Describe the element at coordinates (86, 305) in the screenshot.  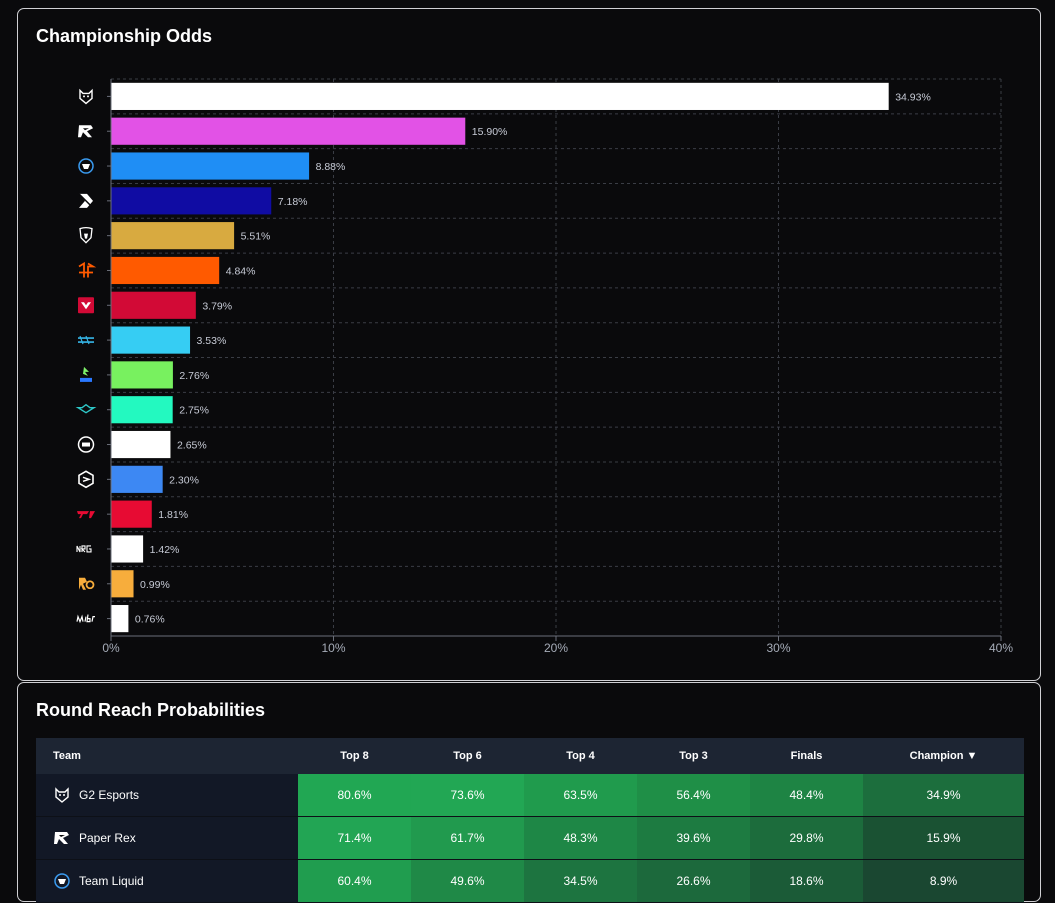
I see `sentinels-logo-icon` at that location.